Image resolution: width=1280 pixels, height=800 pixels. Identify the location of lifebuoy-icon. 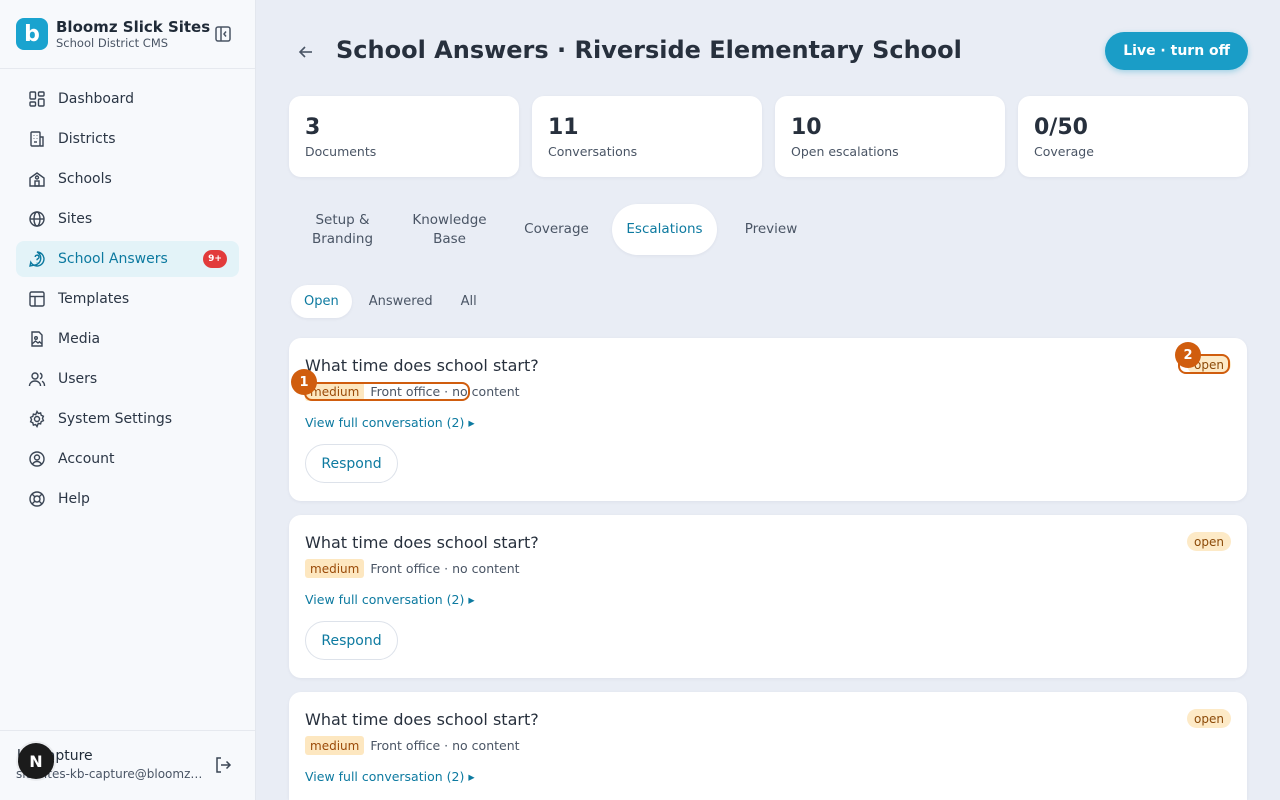
(37, 499).